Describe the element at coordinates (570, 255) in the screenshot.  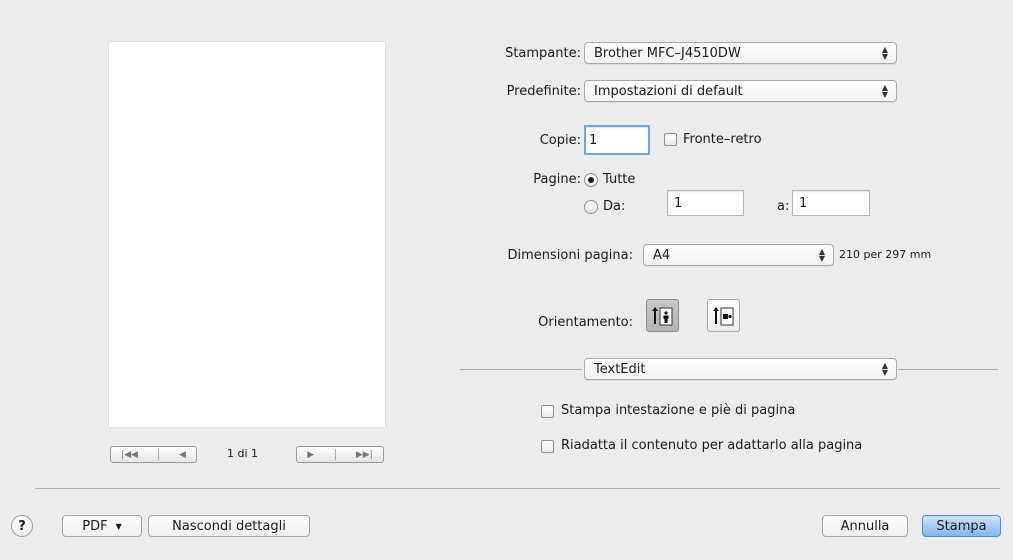
I see `paper-size-label: Dimensioni pagina:` at that location.